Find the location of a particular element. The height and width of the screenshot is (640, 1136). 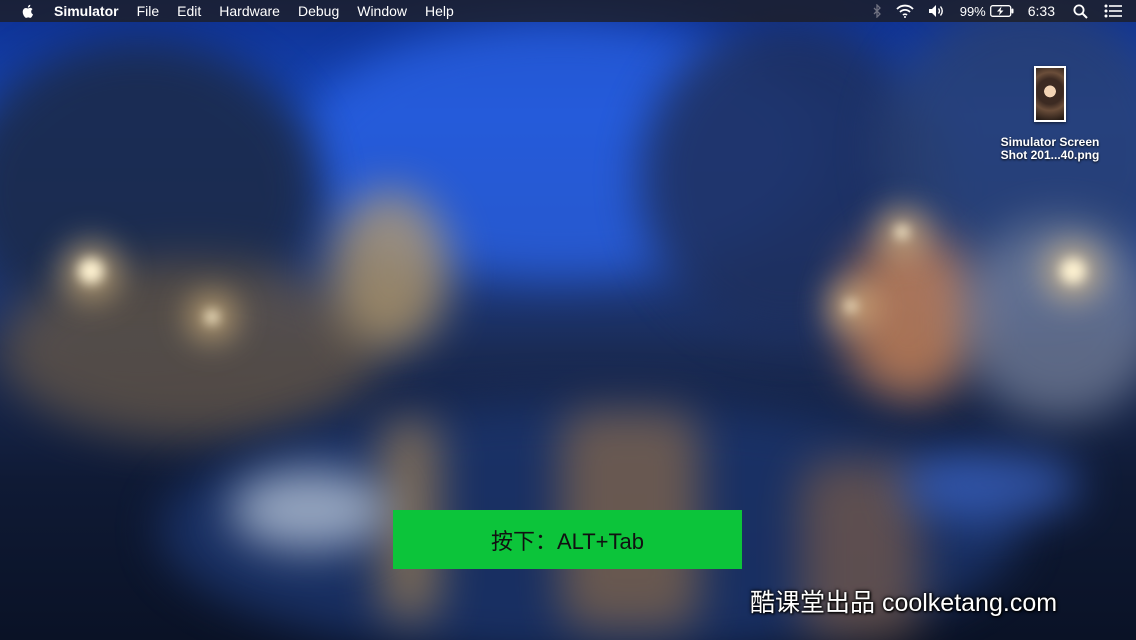

menu-window: Window is located at coordinates (382, 11).